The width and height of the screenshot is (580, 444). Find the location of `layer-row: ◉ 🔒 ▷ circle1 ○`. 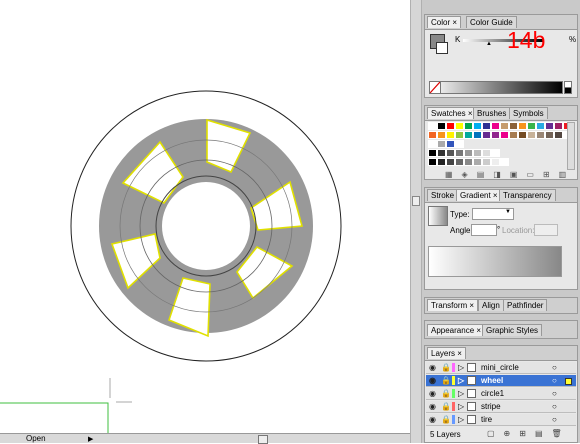

layer-row: ◉ 🔒 ▷ circle1 ○ is located at coordinates (501, 394).